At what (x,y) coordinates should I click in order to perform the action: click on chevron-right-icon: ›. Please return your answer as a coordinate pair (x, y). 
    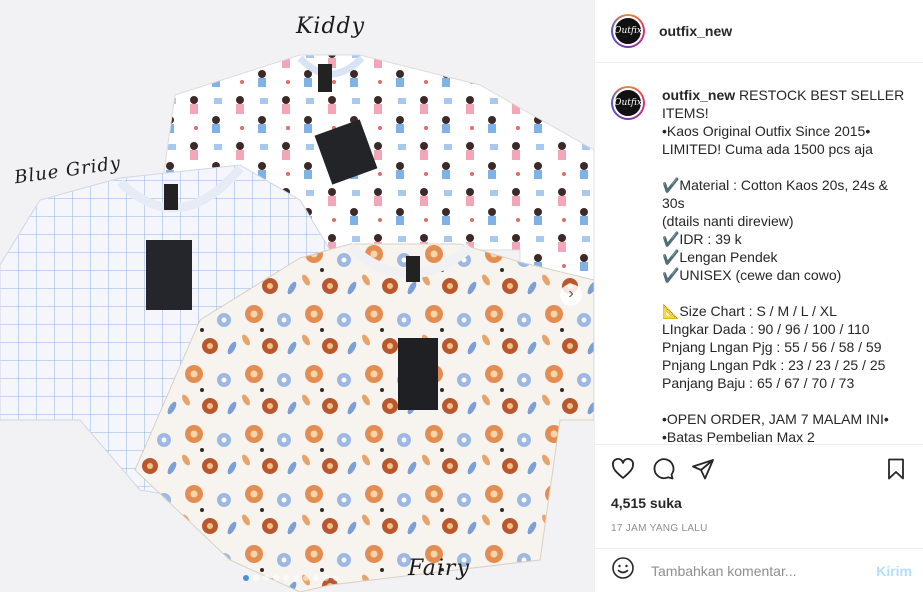
    Looking at the image, I should click on (571, 293).